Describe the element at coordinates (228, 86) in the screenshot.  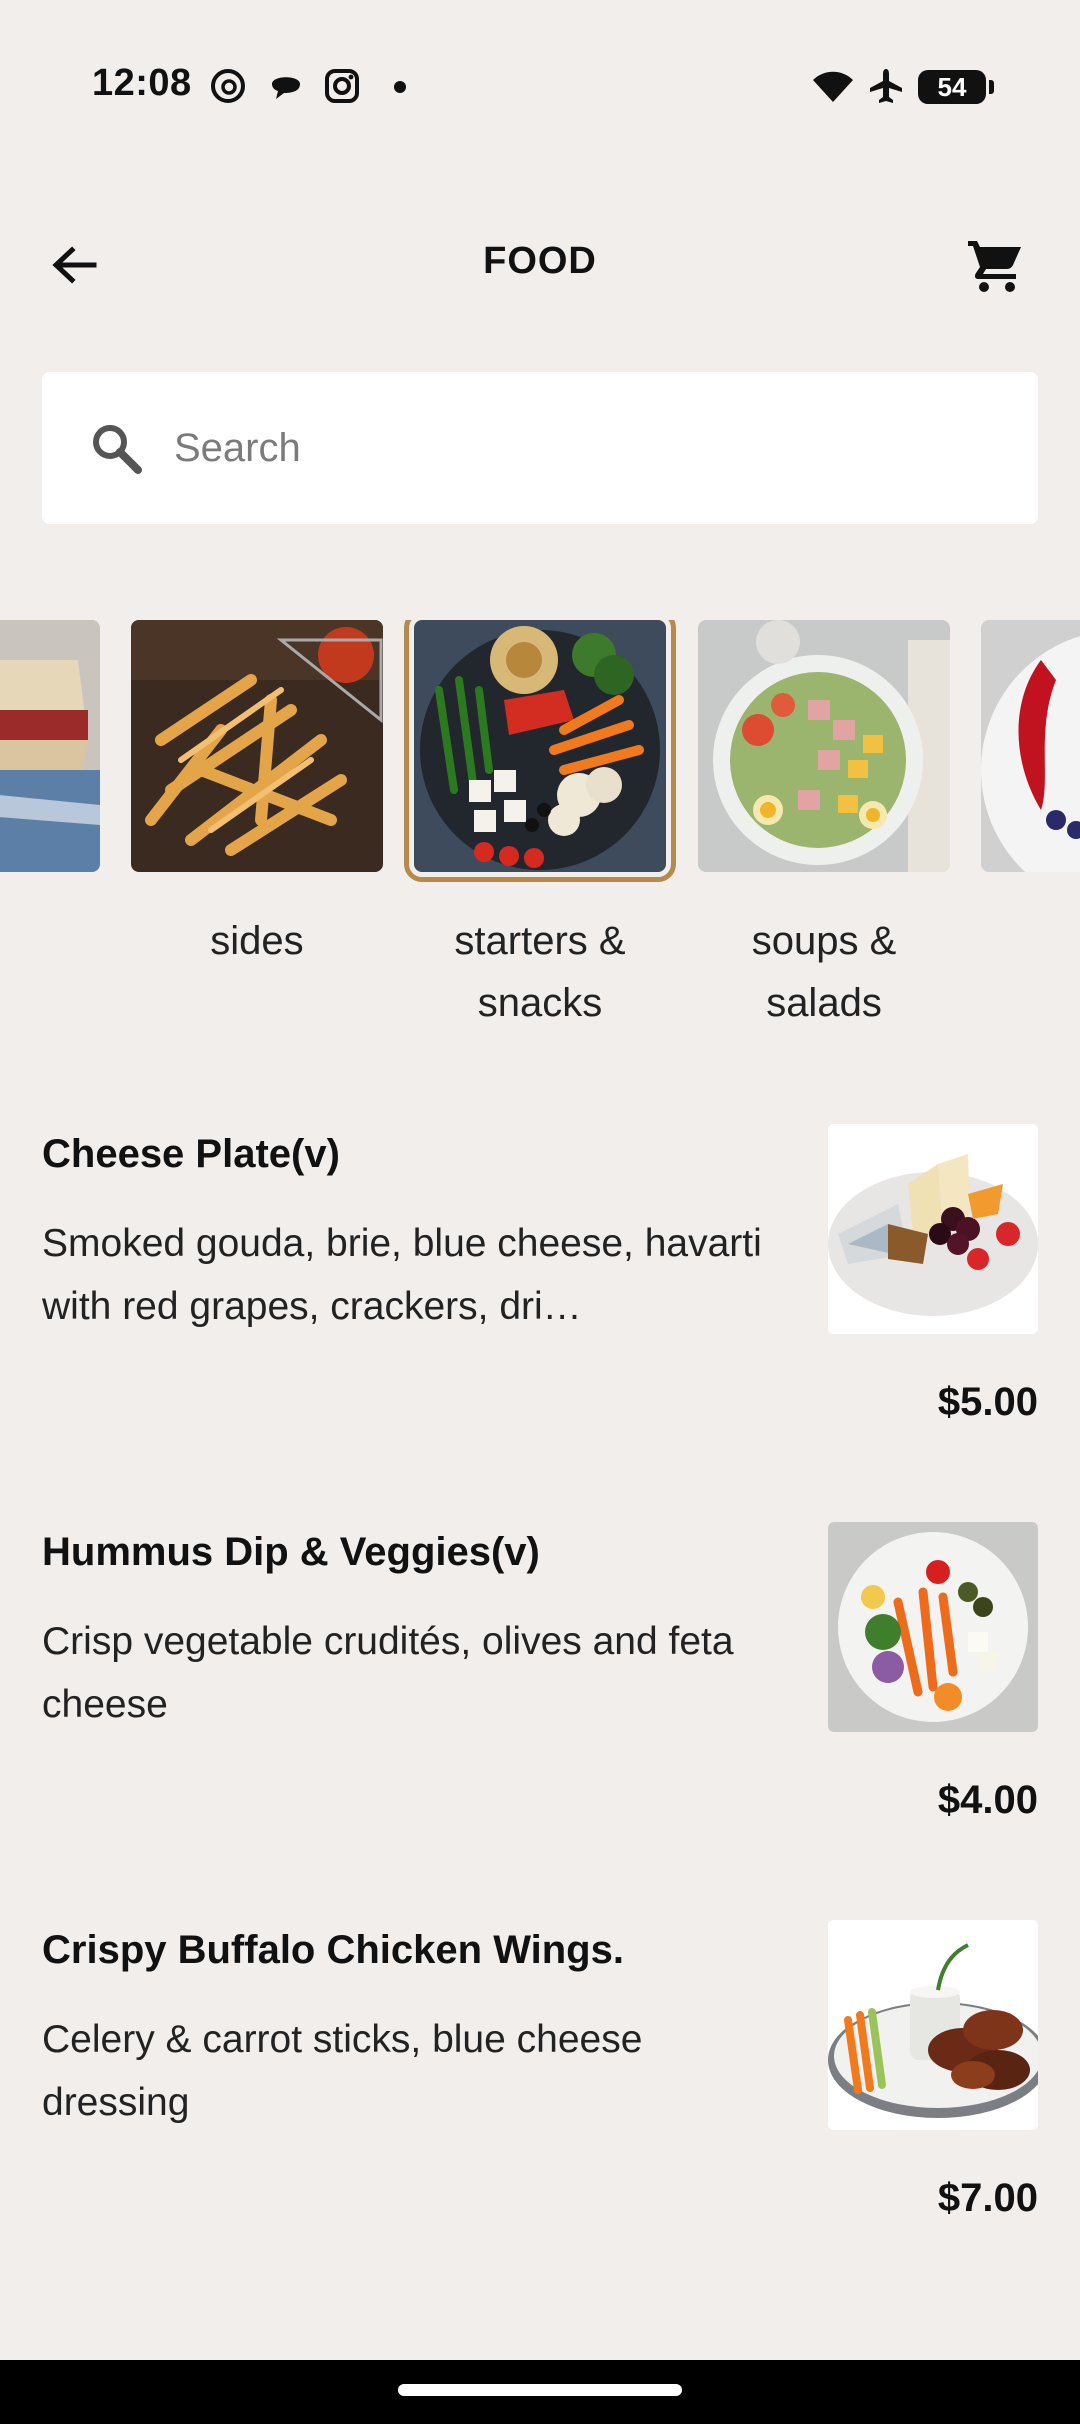
I see `threads-icon` at that location.